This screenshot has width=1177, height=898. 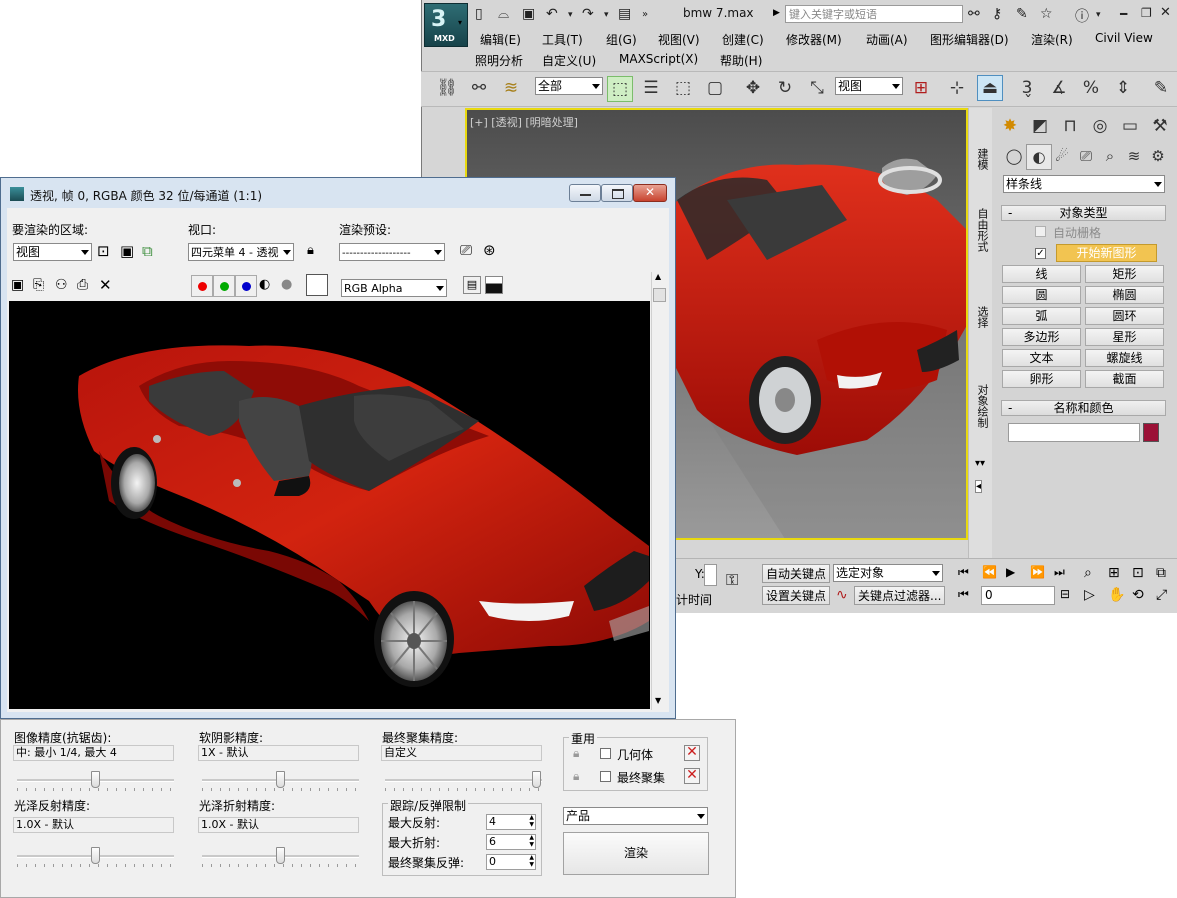 I want to click on geometry-icon: ◯, so click(x=1014, y=156).